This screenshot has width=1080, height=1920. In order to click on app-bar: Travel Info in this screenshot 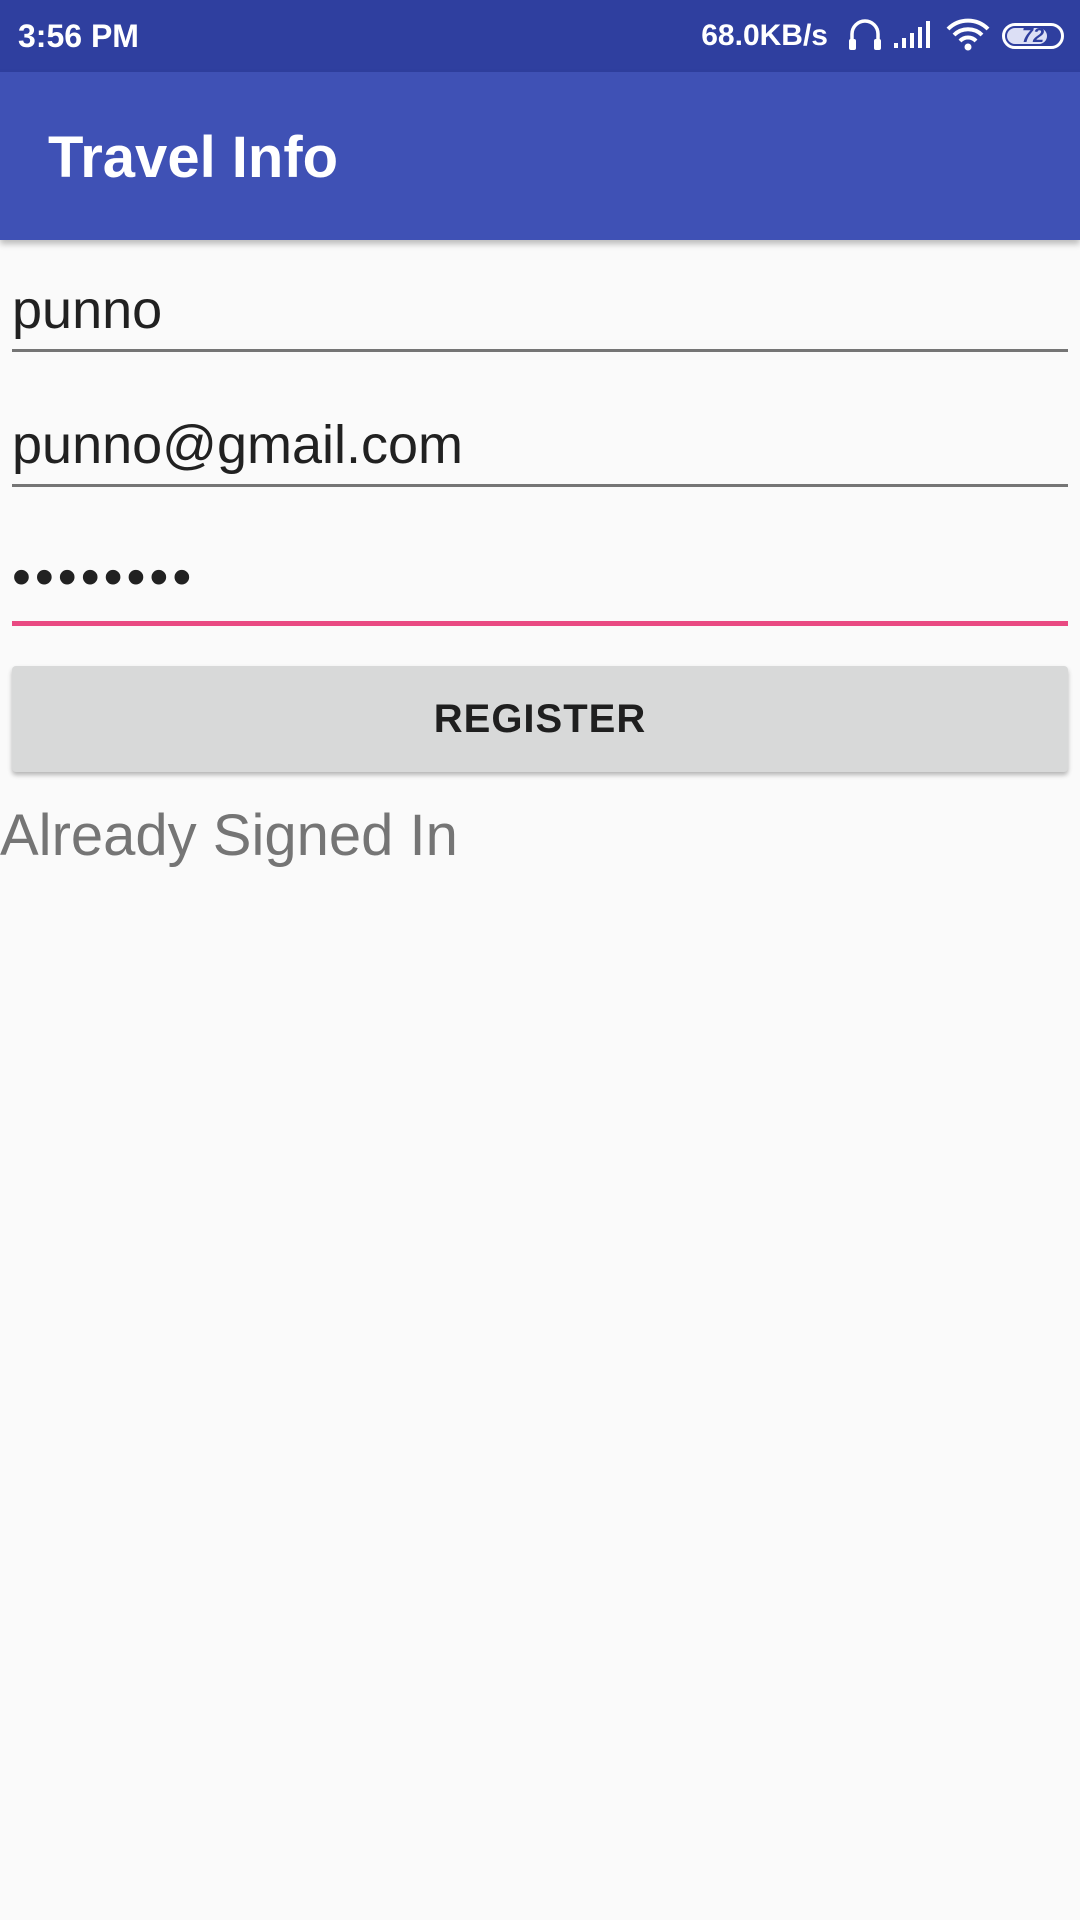, I will do `click(540, 156)`.